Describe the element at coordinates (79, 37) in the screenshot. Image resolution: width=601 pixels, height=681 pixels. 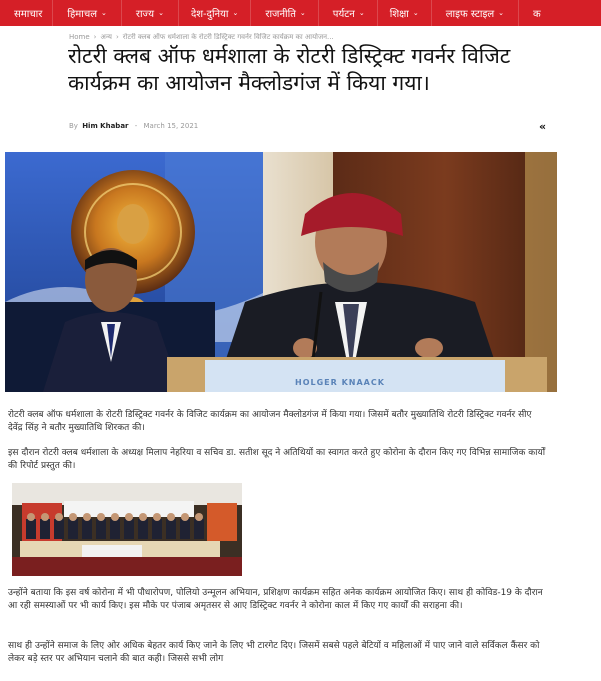
I see `breadcrumb-home-link: Home` at that location.